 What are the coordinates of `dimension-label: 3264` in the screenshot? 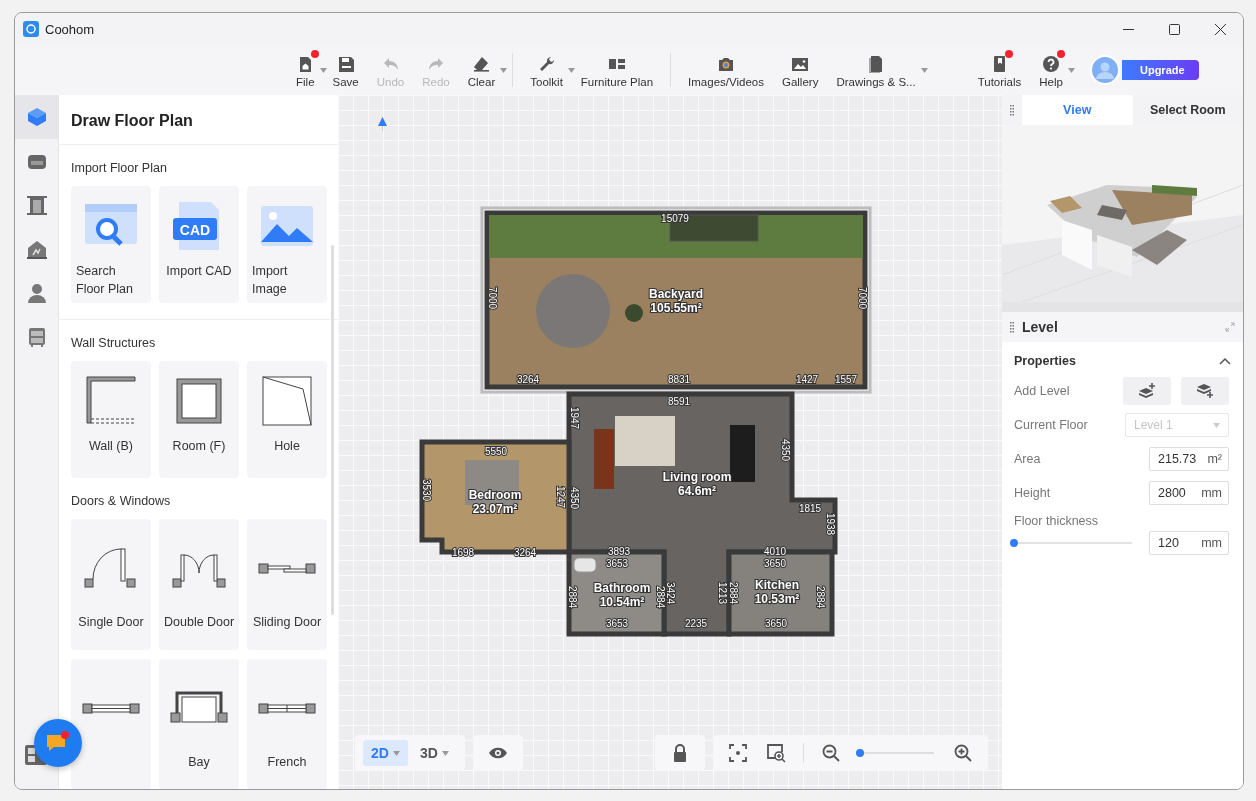 It's located at (528, 379).